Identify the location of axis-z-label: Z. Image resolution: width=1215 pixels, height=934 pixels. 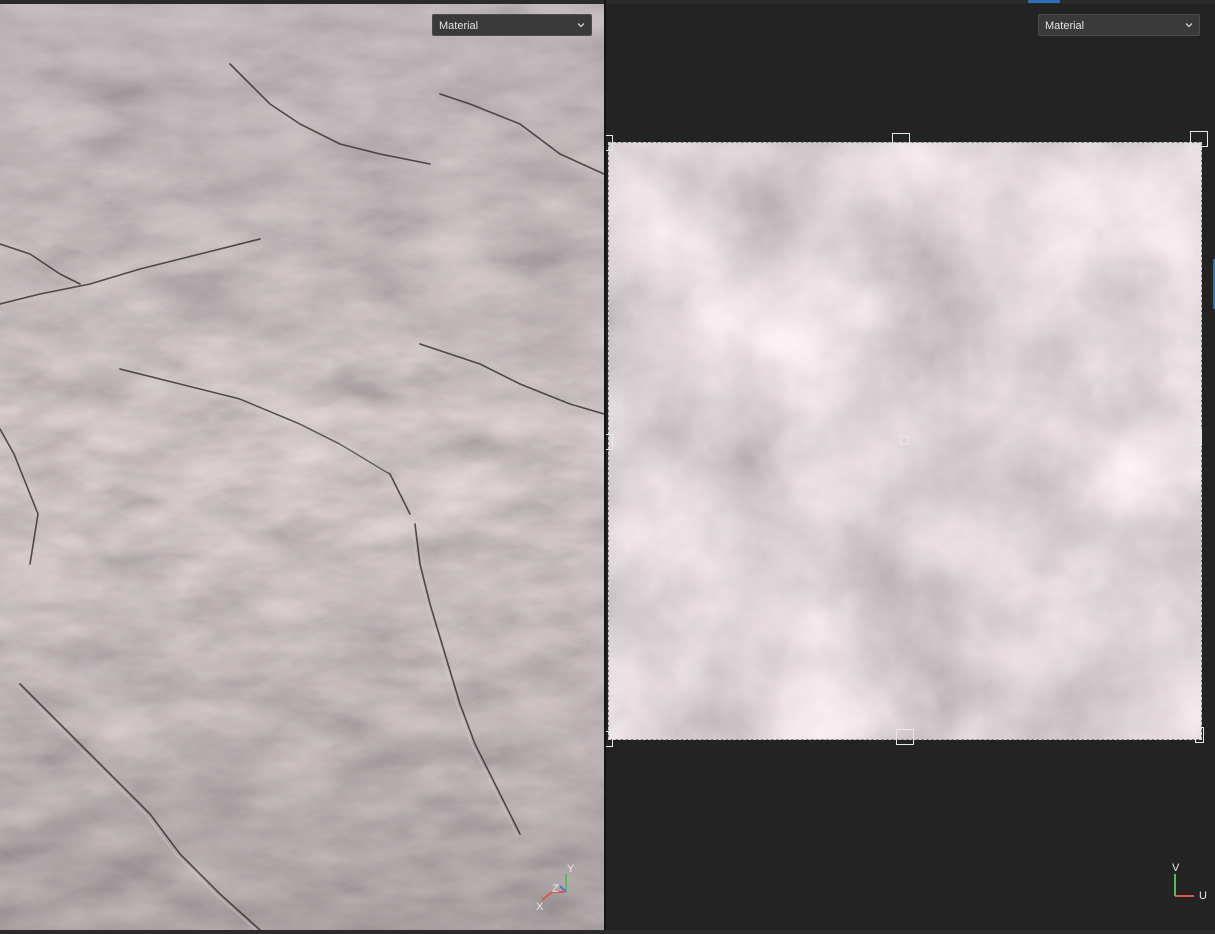
(555, 889).